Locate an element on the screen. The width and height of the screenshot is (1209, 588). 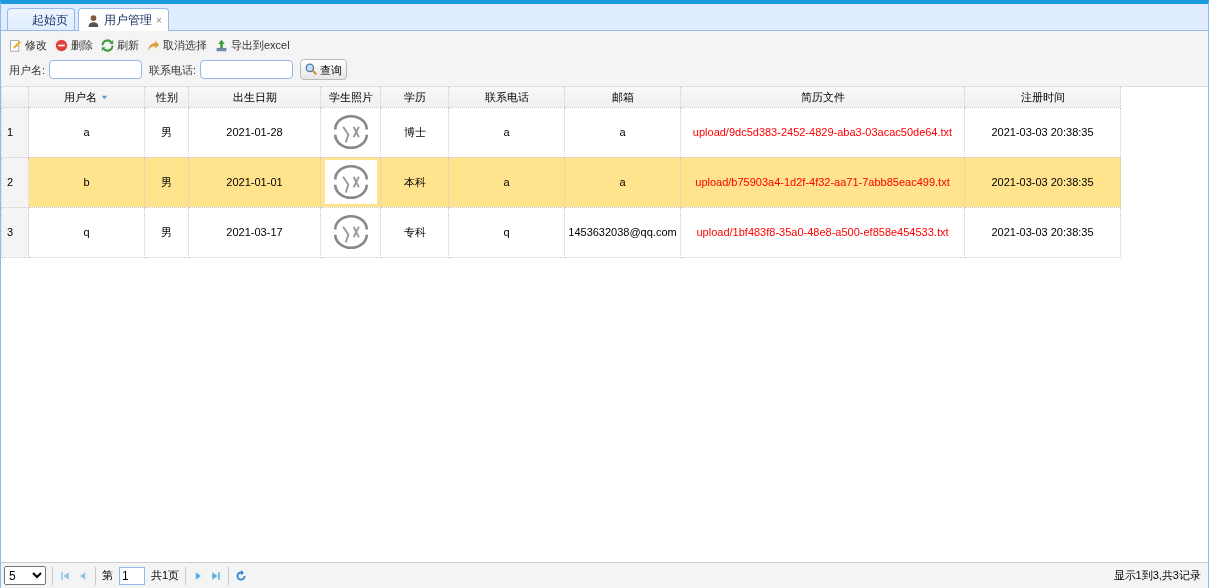
delete-icon is located at coordinates (61, 45).